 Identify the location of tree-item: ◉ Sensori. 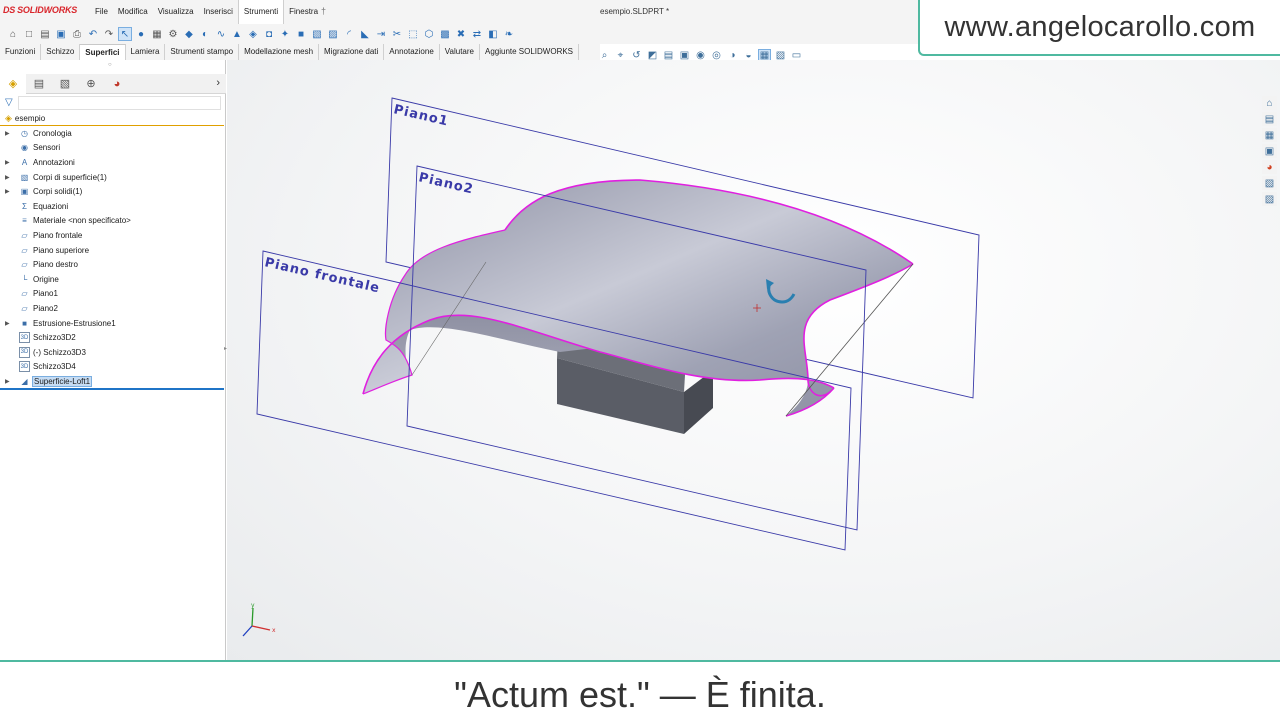
(112, 148).